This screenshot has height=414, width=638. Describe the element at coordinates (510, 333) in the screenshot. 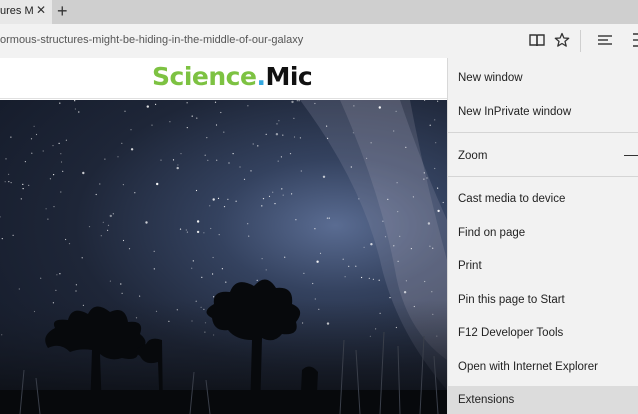

I see `menu-item-f12-developer-tools: F12 Developer Tools` at that location.